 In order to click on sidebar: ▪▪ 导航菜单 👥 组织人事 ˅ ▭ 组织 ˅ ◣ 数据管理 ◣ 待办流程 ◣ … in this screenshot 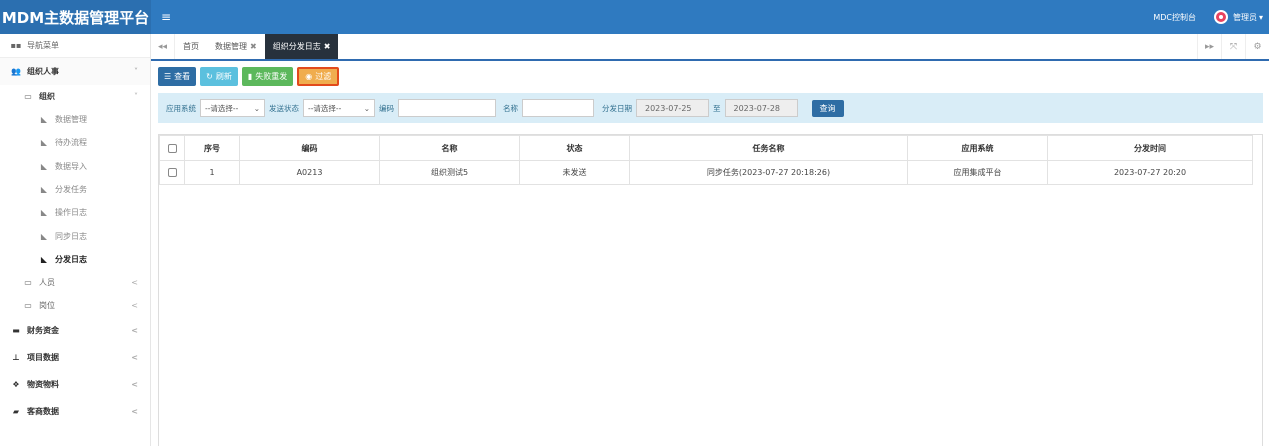, I will do `click(75, 240)`.